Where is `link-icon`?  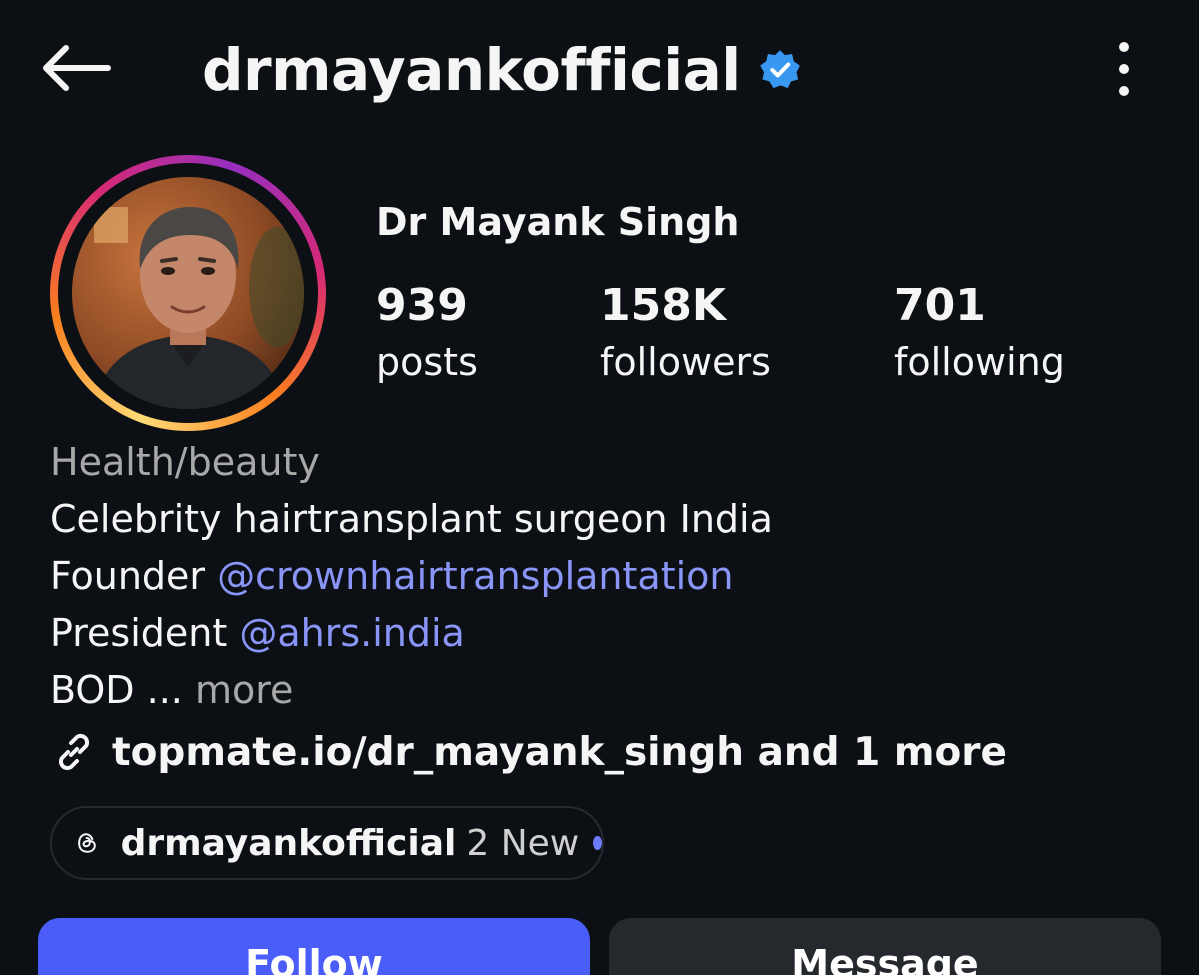
link-icon is located at coordinates (74, 752).